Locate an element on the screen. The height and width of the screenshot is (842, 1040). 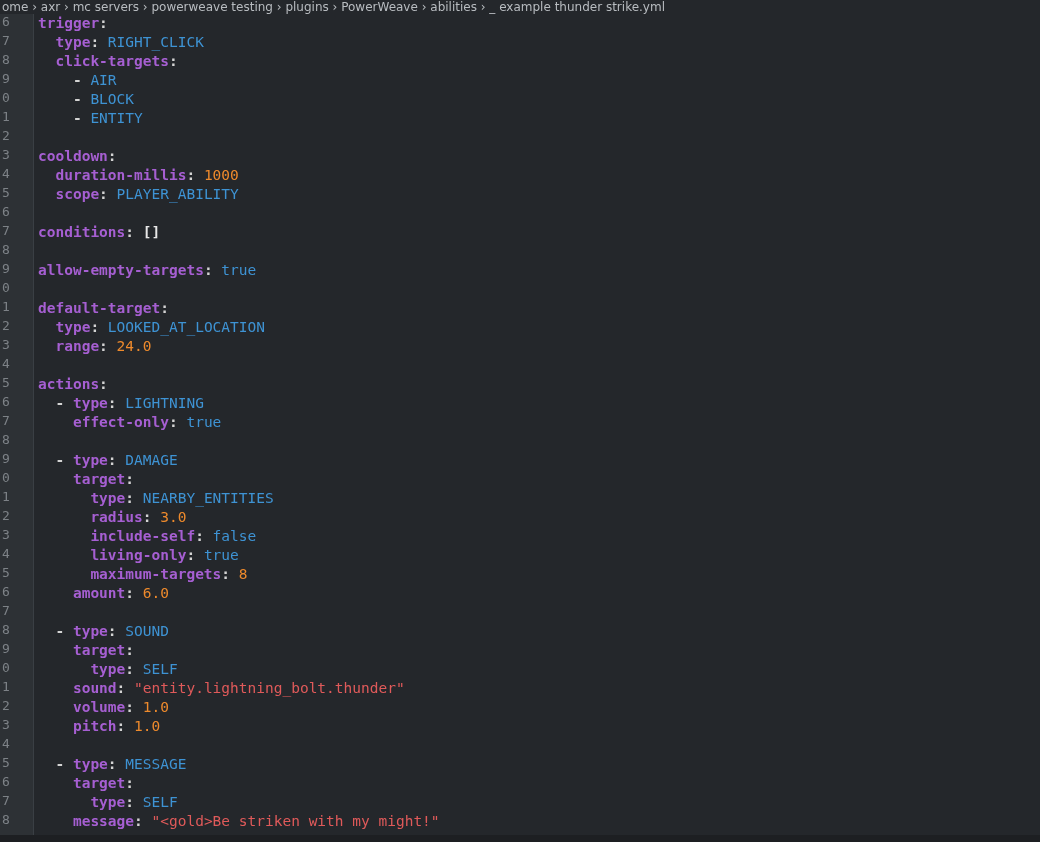
code-line: - AIR is located at coordinates (94, 80).